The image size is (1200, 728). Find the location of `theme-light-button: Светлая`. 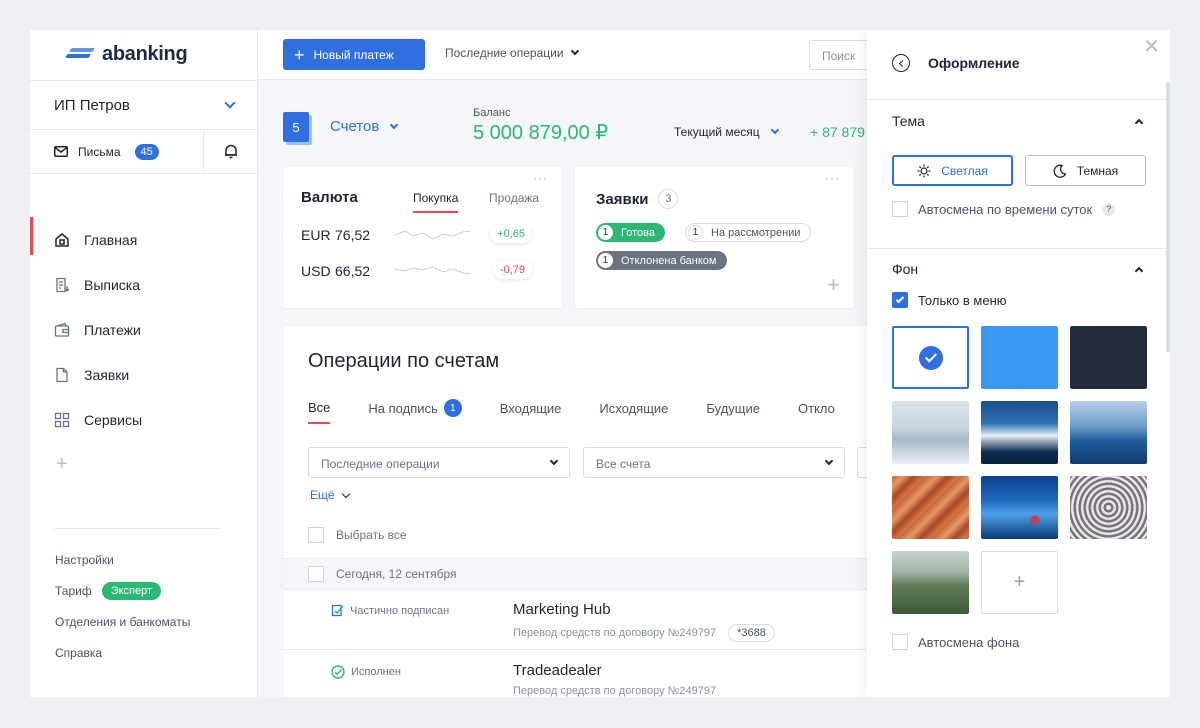

theme-light-button: Светлая is located at coordinates (952, 170).